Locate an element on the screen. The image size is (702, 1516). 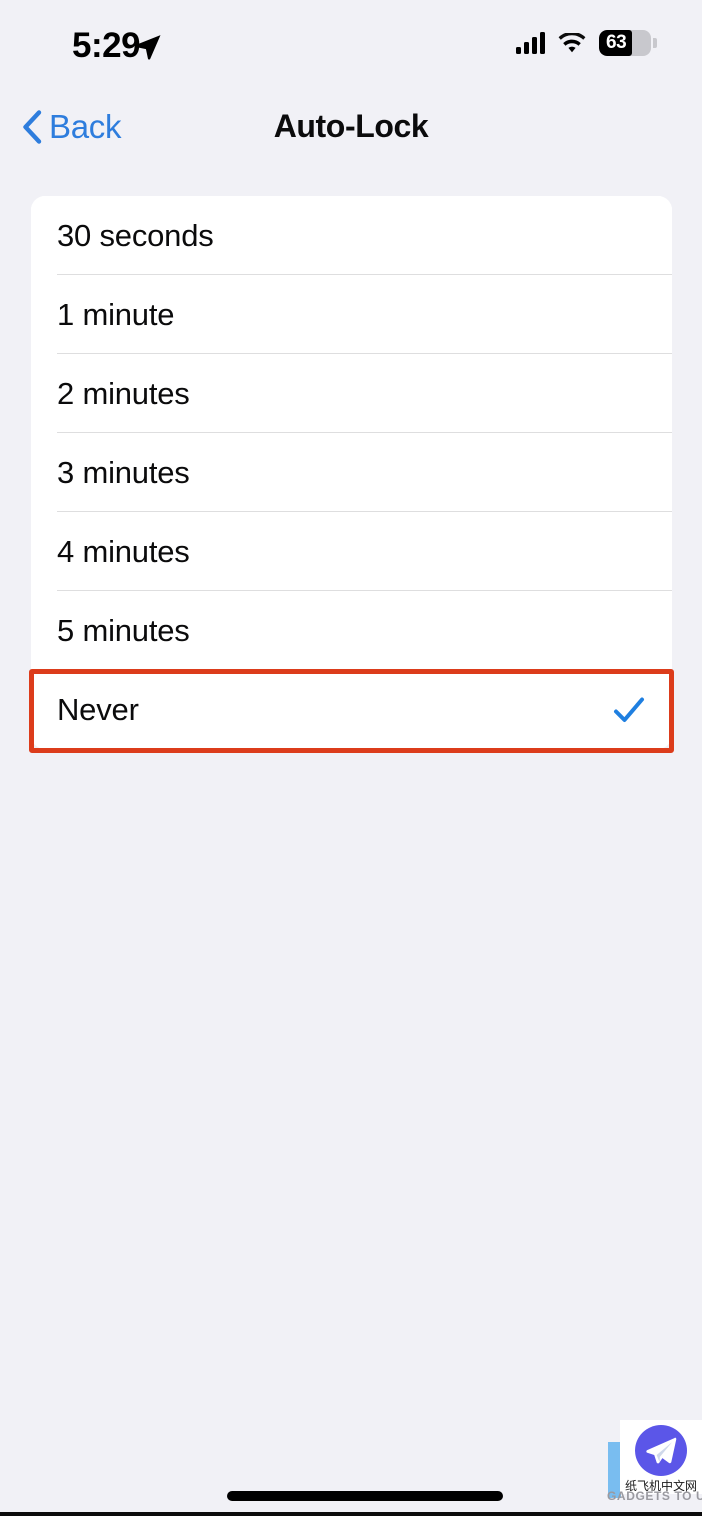
list-item-never: Never is located at coordinates (351, 709).